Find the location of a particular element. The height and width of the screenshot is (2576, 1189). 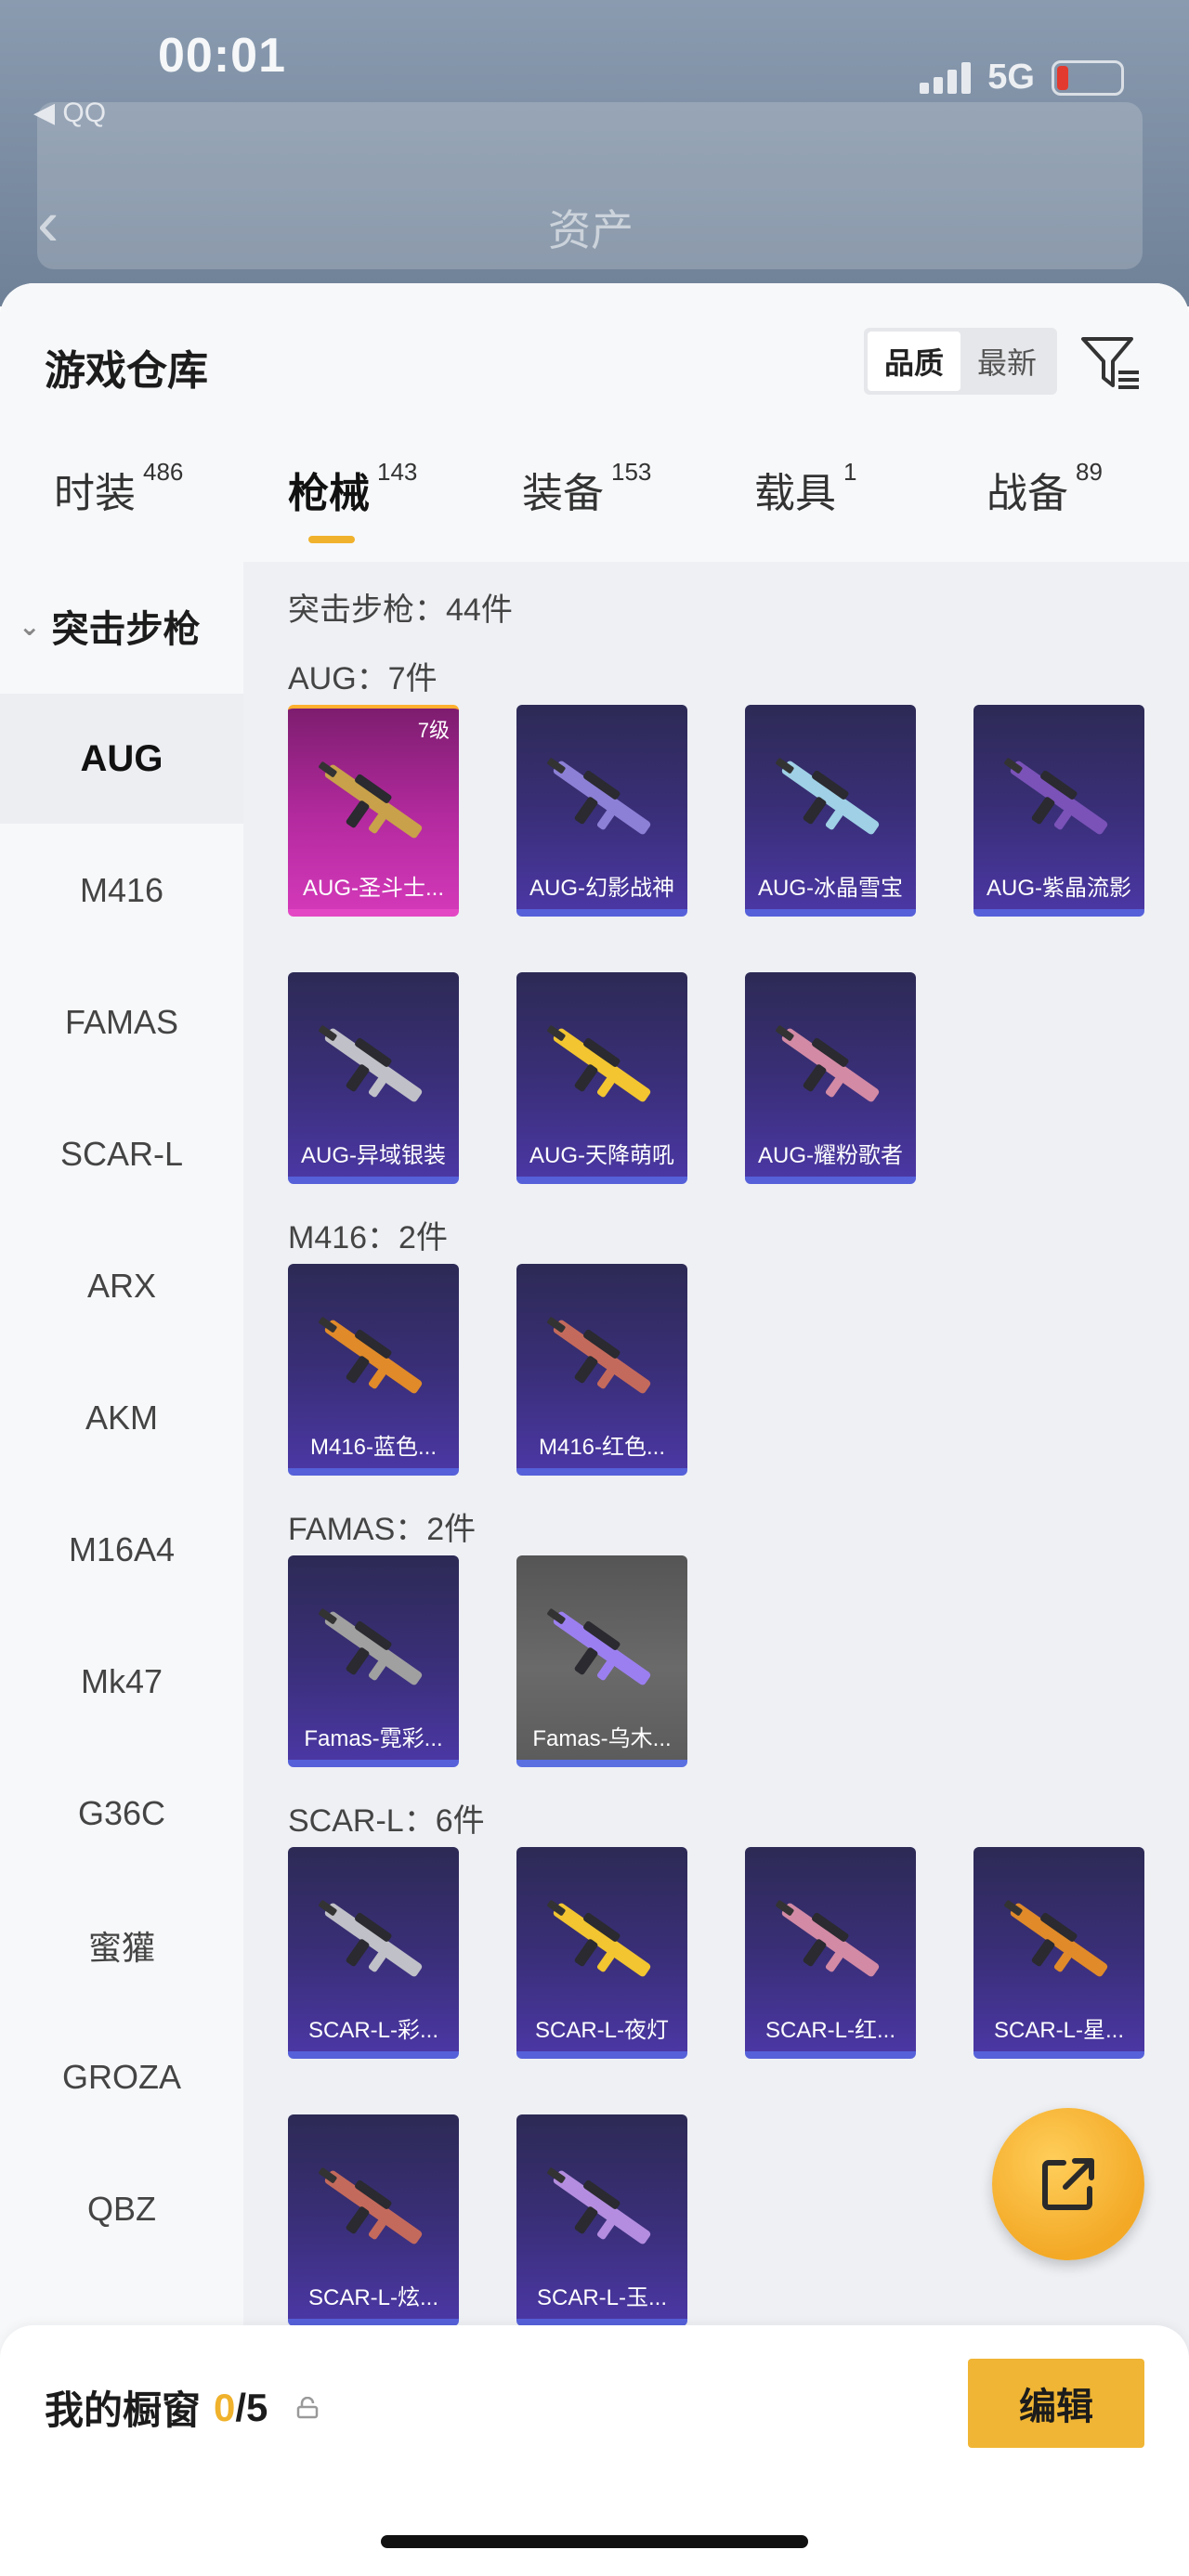

filter-icon is located at coordinates (1111, 363).